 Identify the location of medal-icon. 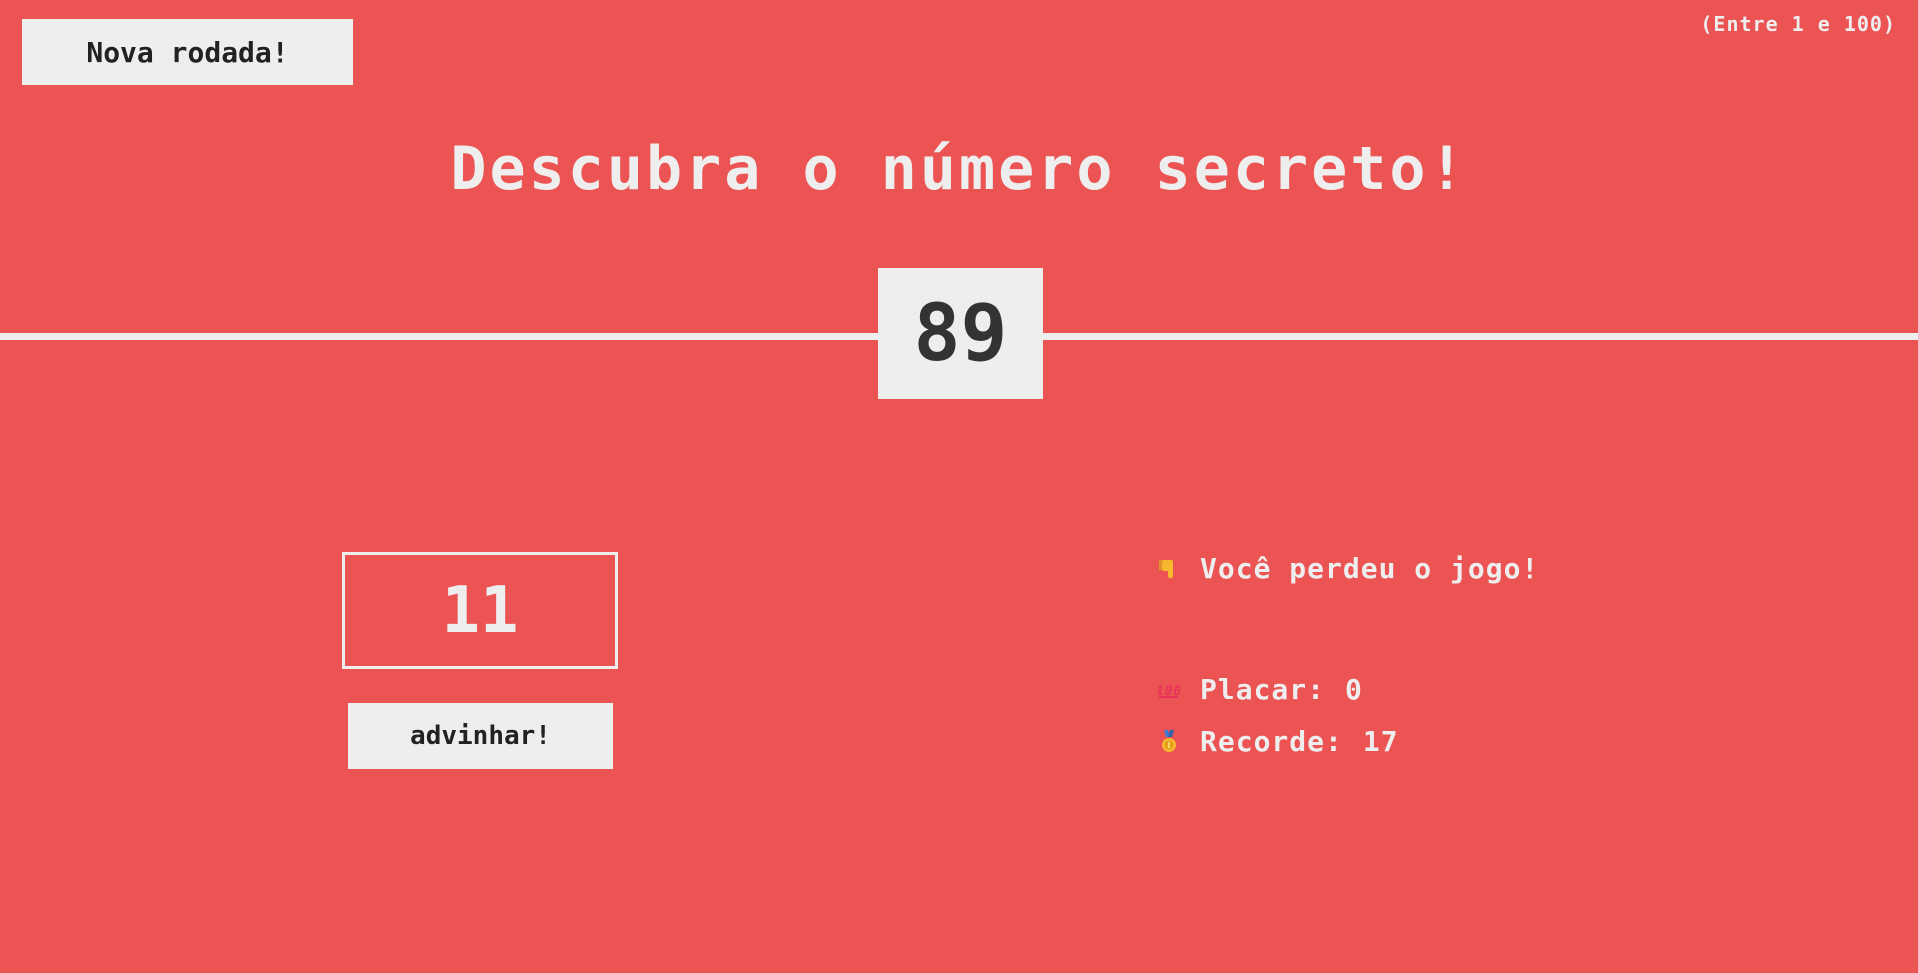
(1169, 741).